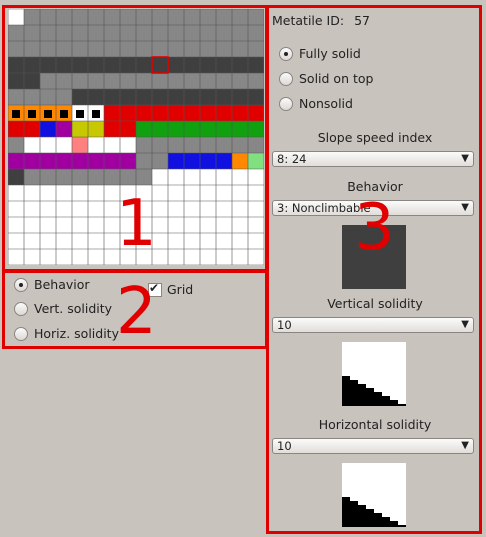 Image resolution: width=486 pixels, height=537 pixels. I want to click on slope-speed-select: 8: 24 ▼, so click(373, 159).